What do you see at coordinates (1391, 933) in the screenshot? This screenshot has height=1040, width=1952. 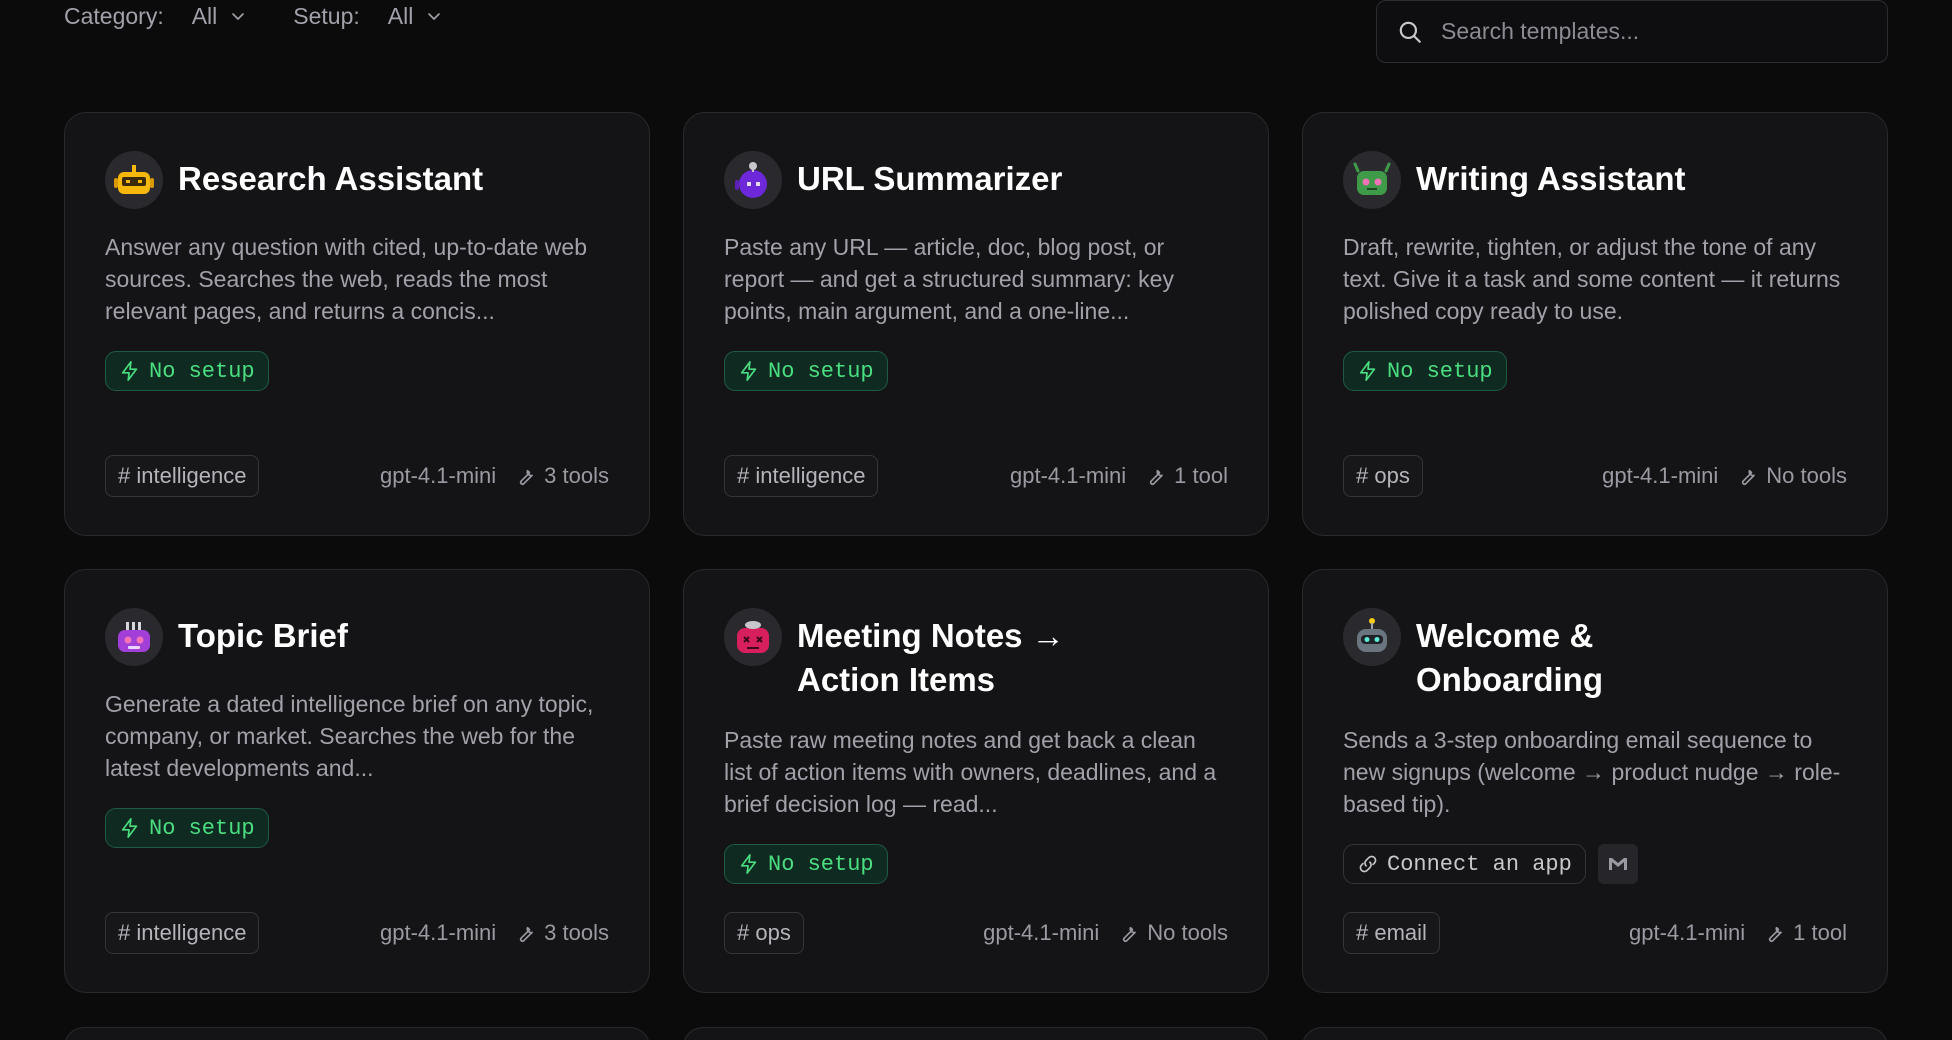 I see `category-tag: # email` at bounding box center [1391, 933].